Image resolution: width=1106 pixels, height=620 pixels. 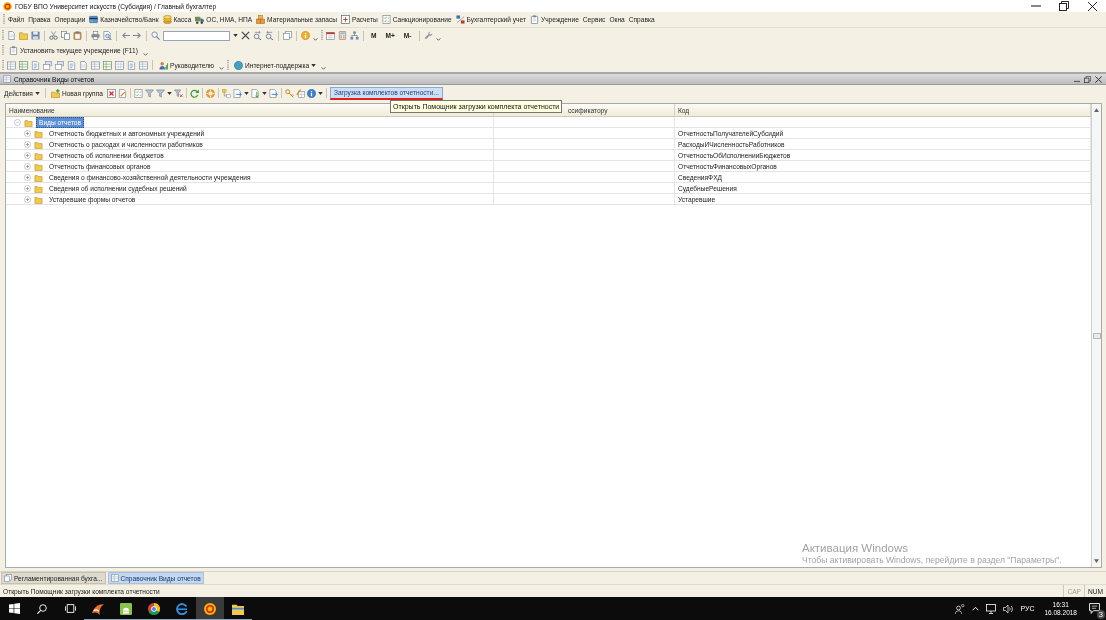 I want to click on calculator-icon, so click(x=342, y=35).